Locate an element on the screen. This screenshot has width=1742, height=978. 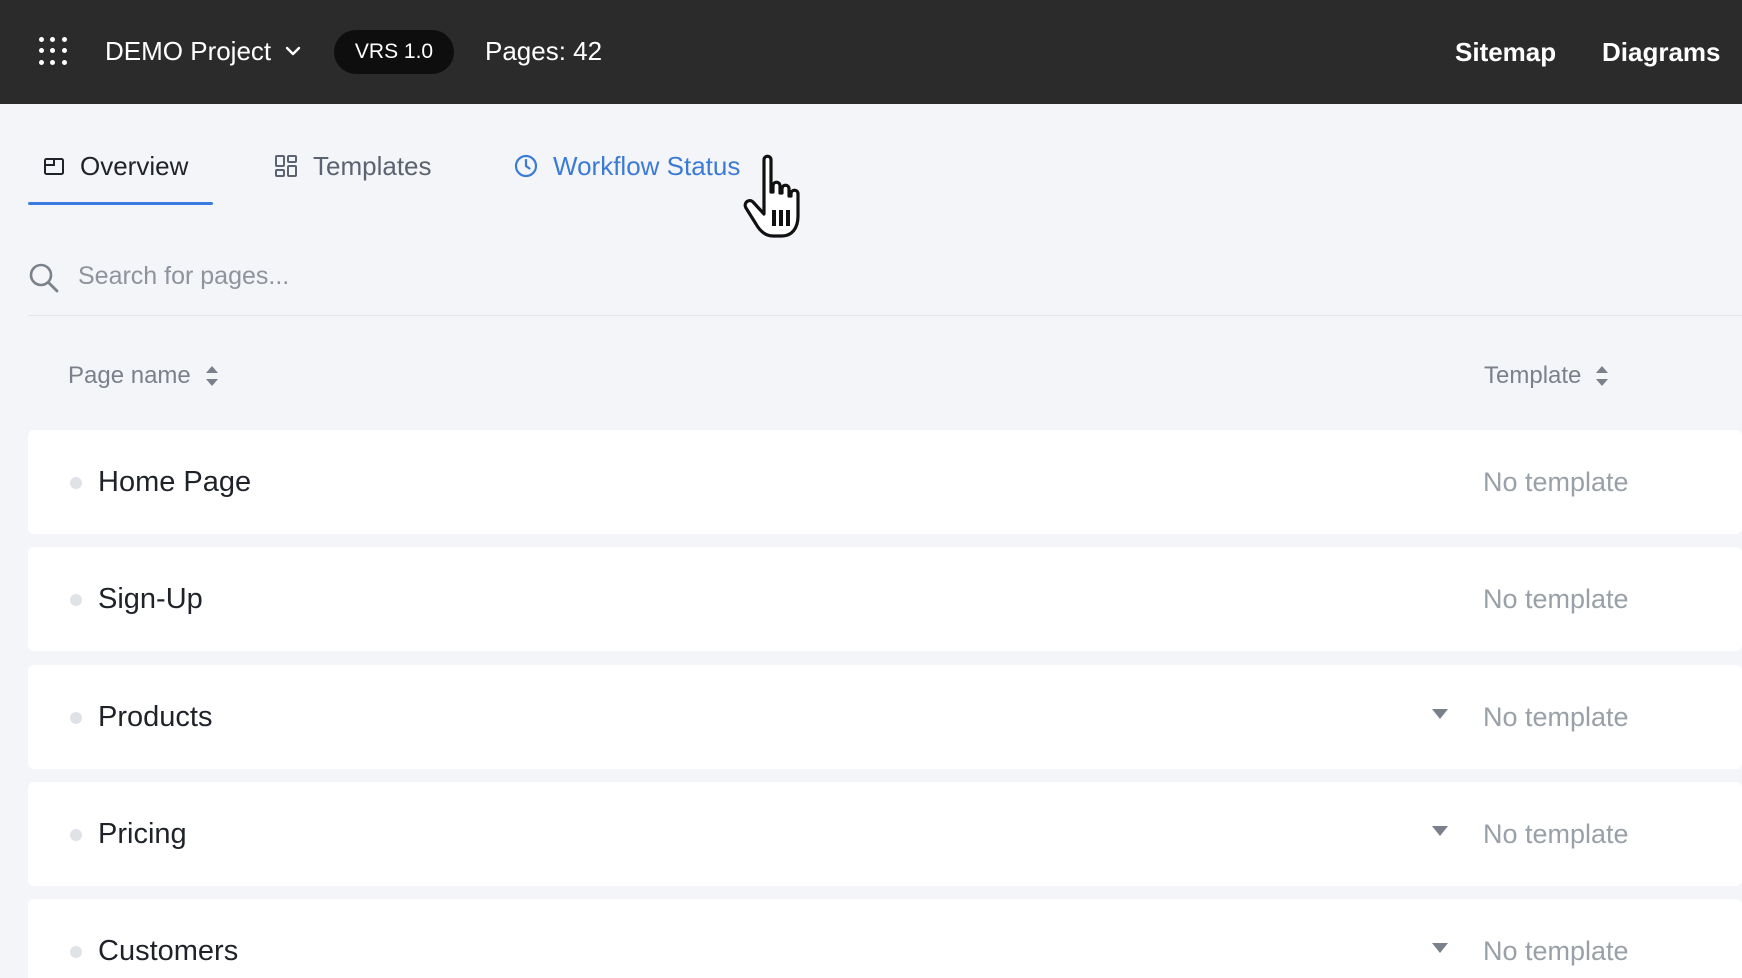
search-bar is located at coordinates (885, 282).